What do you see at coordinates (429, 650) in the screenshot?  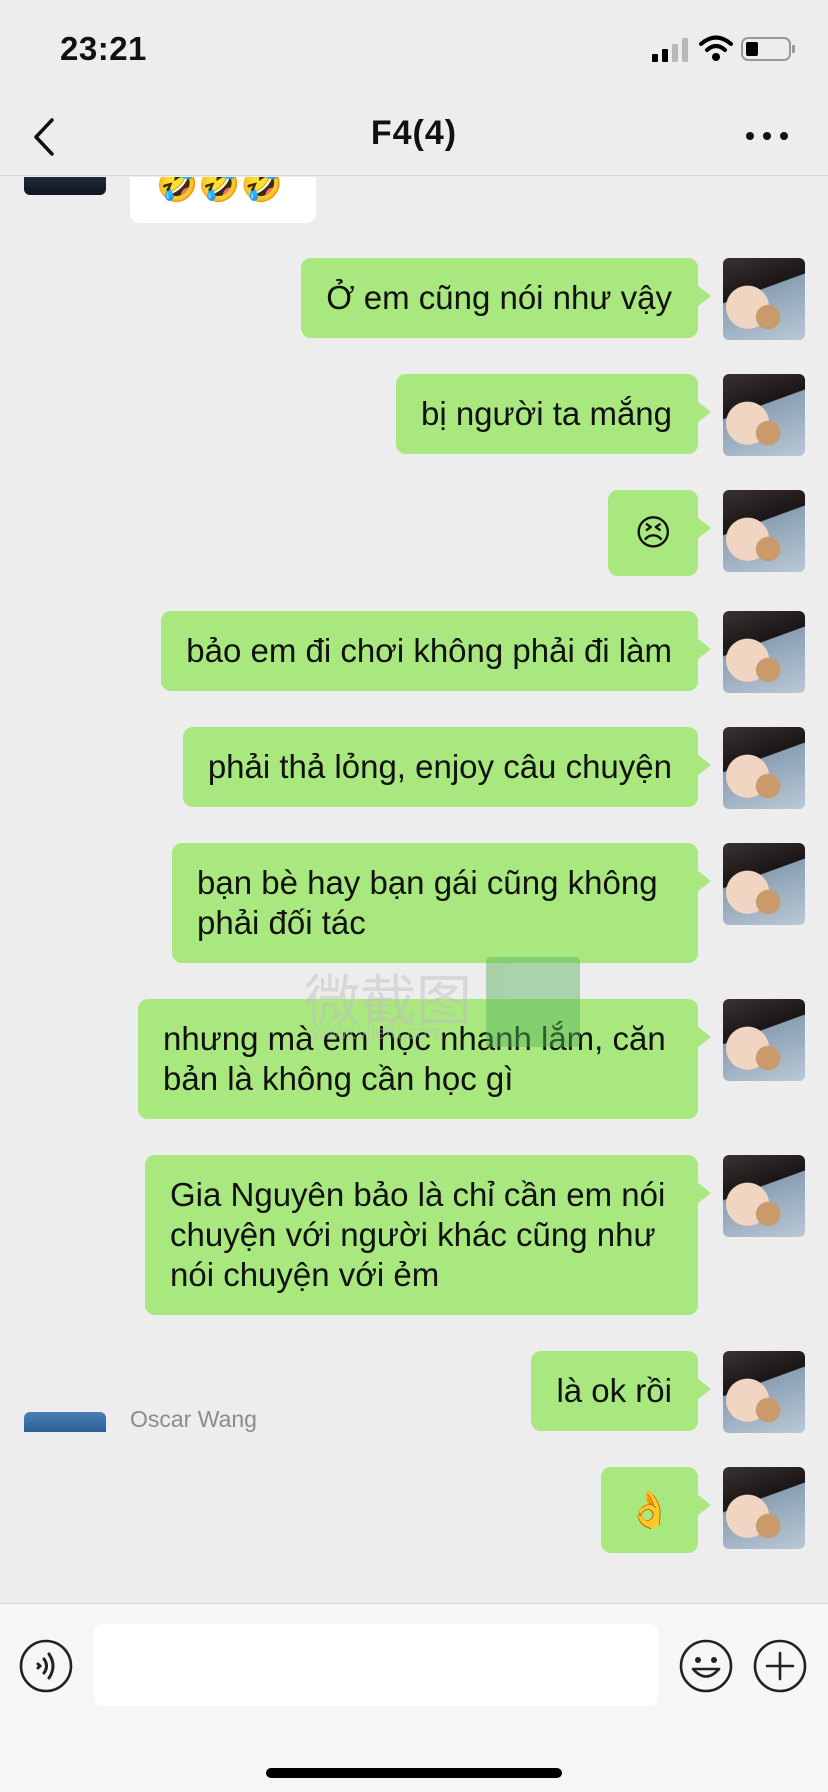 I see `message-text: bảo em đi chơi không phải đi làm` at bounding box center [429, 650].